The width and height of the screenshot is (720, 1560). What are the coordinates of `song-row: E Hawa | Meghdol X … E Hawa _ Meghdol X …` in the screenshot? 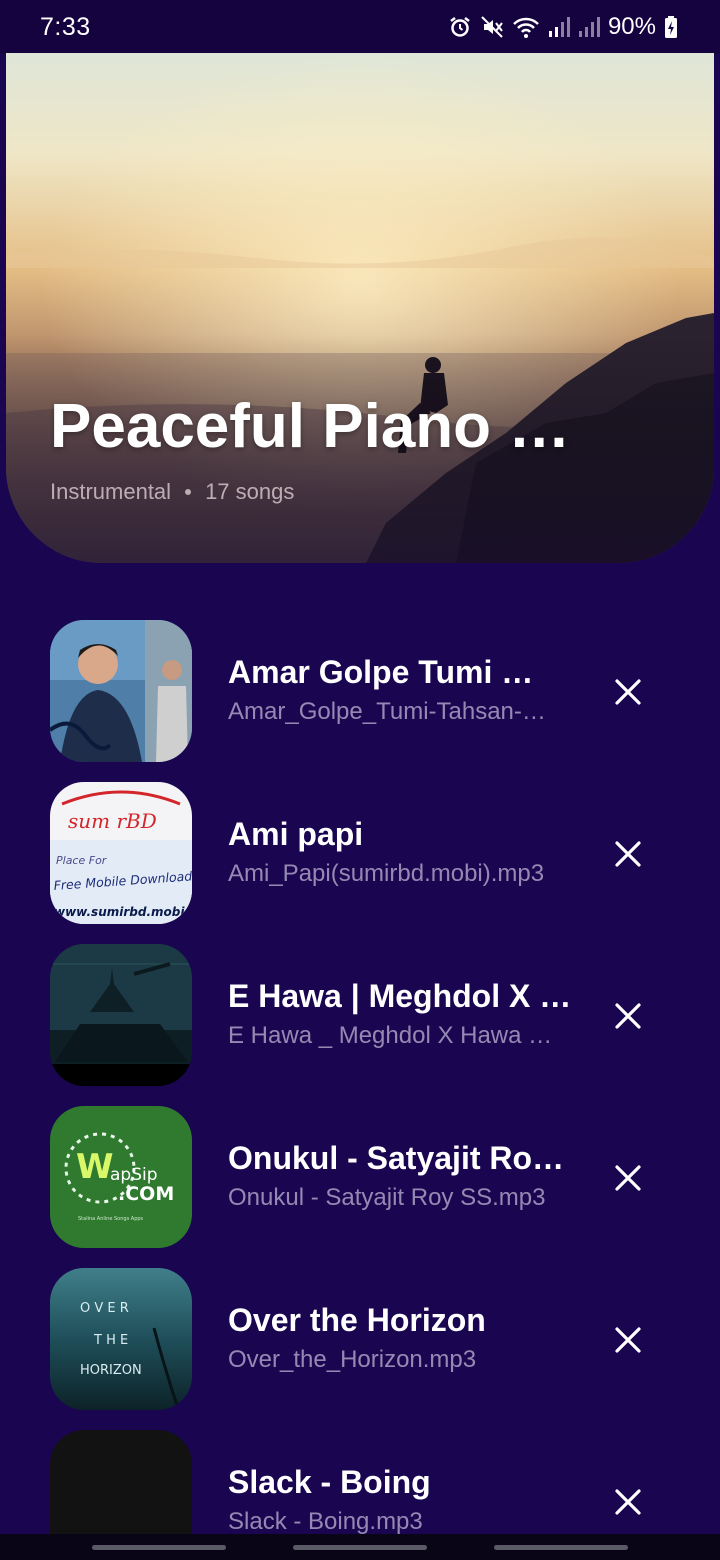 It's located at (360, 1015).